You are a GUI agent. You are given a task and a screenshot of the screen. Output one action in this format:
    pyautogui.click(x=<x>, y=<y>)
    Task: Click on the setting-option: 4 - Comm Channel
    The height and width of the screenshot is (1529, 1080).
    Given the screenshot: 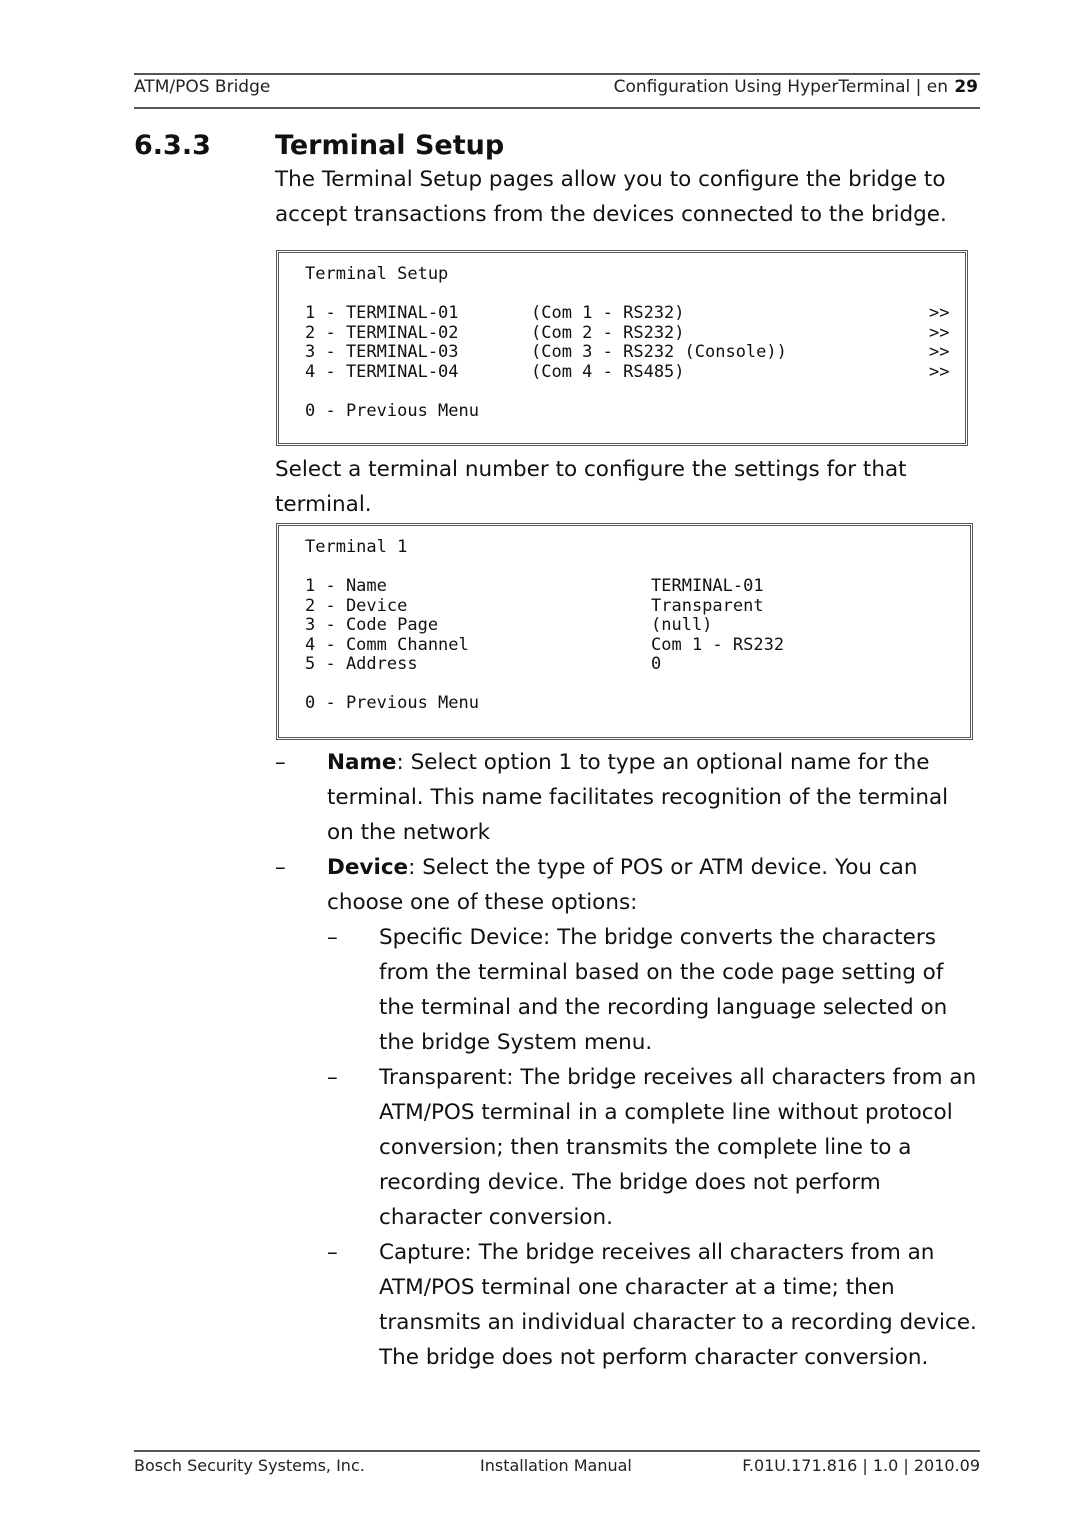 What is the action you would take?
    pyautogui.click(x=387, y=644)
    